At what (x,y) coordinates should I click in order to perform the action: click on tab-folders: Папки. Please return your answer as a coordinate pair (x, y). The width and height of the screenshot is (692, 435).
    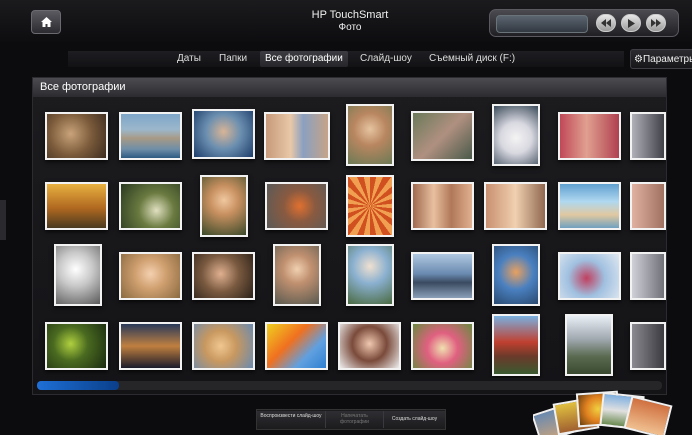
    Looking at the image, I should click on (233, 59).